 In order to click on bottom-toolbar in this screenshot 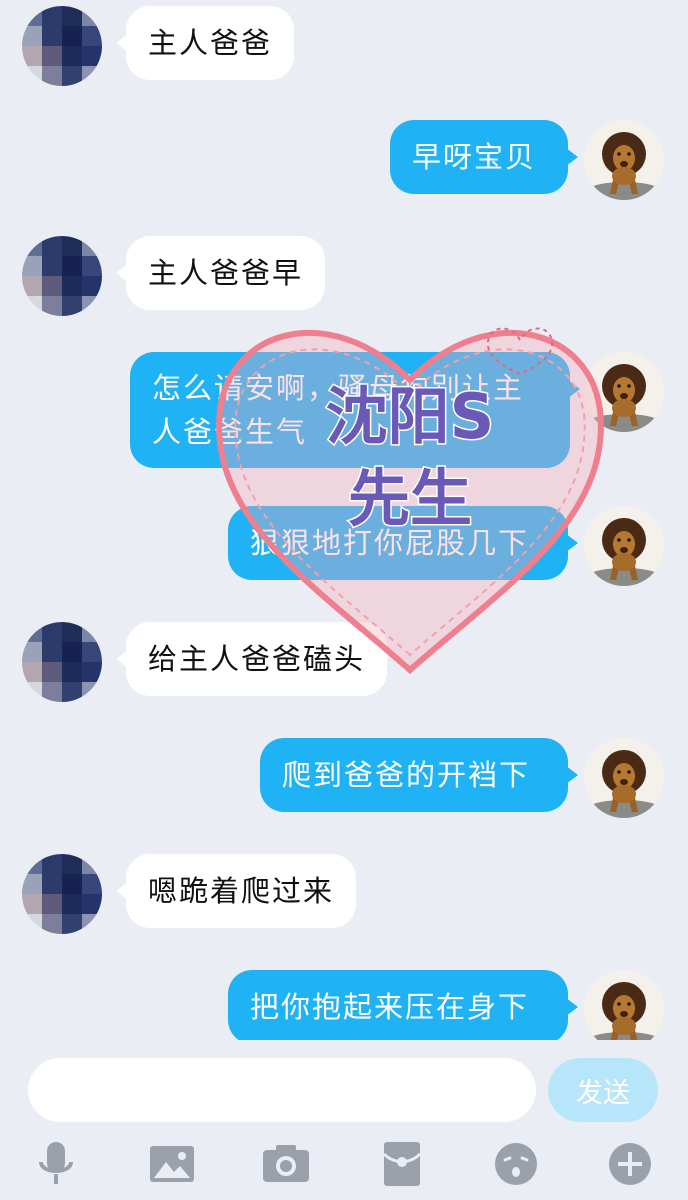, I will do `click(344, 1168)`.